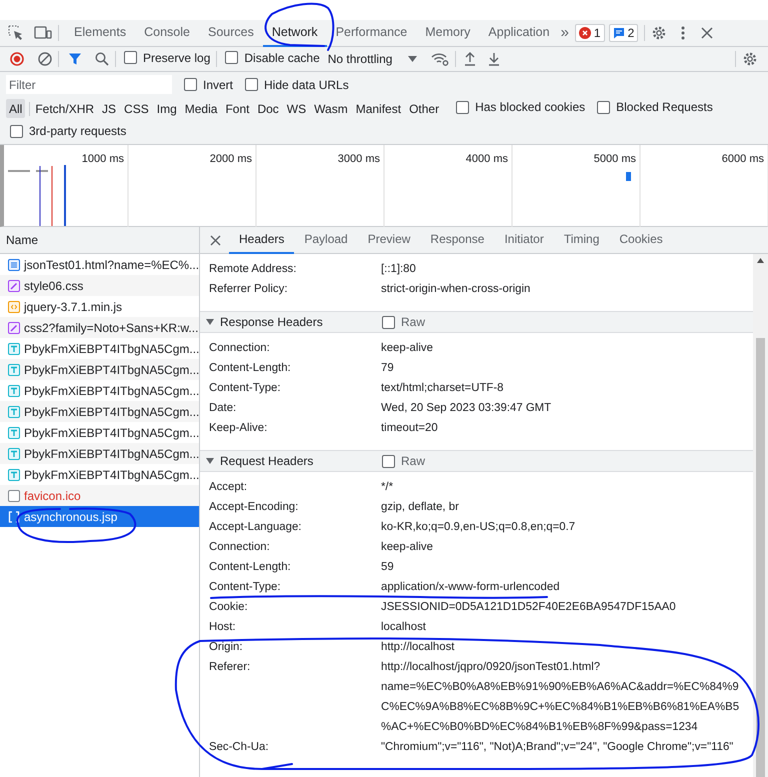  I want to click on time-tick-label: 1000 ms, so click(102, 159).